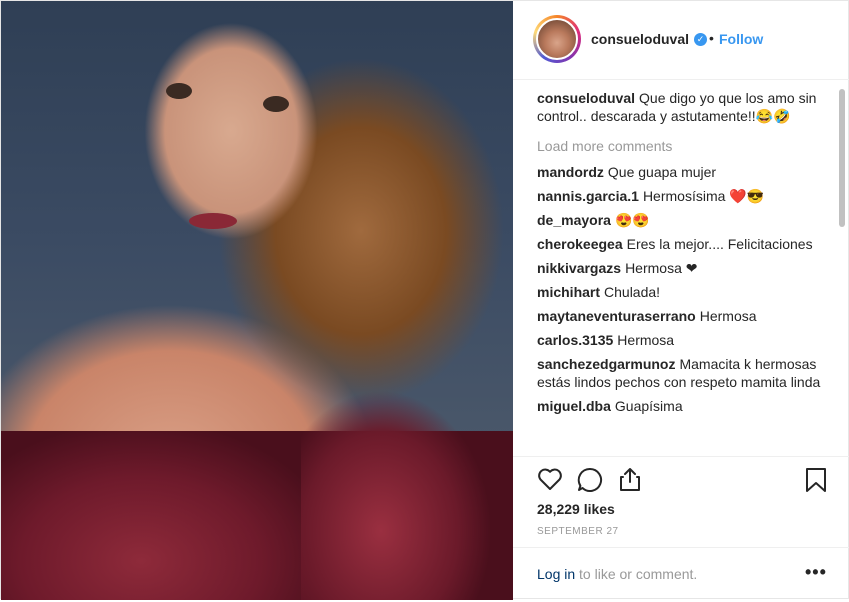  I want to click on comment-username: michihart, so click(568, 292).